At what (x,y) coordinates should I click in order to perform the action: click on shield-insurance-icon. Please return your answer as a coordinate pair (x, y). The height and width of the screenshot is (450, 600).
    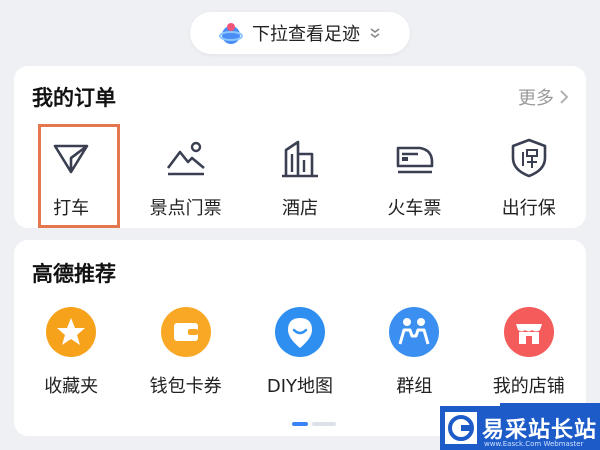
    Looking at the image, I should click on (529, 158).